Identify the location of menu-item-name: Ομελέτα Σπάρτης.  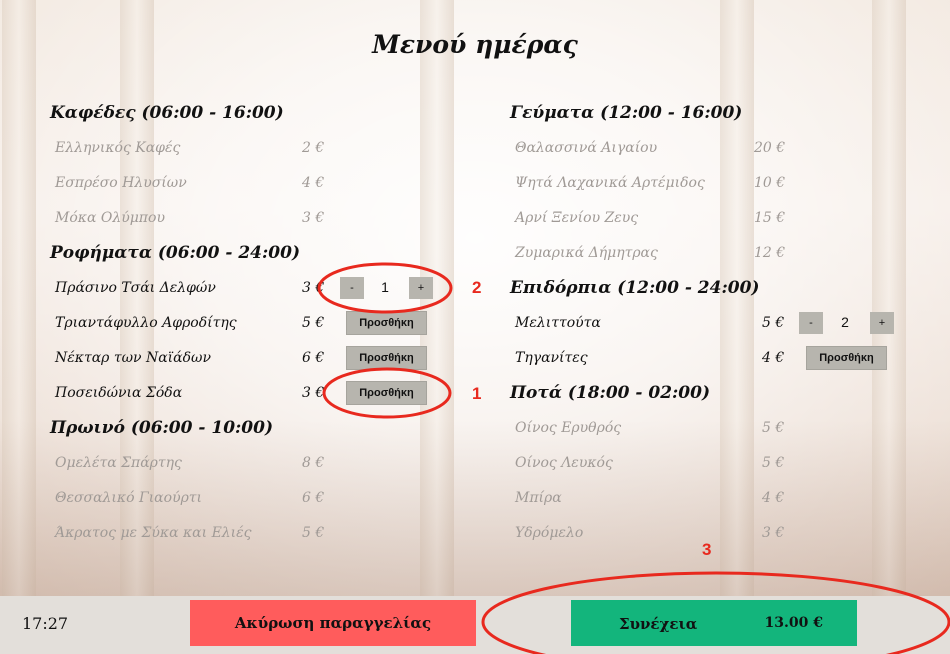
(118, 463).